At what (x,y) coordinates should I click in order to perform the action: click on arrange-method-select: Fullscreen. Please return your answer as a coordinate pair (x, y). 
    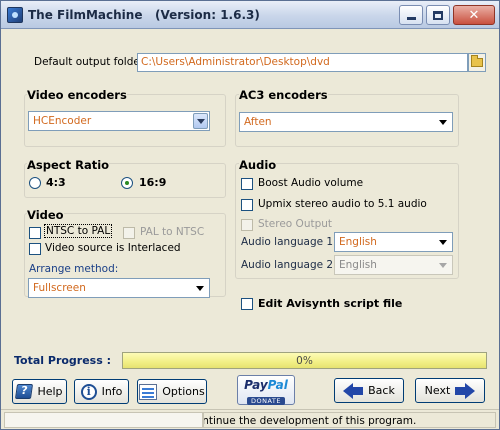
    Looking at the image, I should click on (119, 288).